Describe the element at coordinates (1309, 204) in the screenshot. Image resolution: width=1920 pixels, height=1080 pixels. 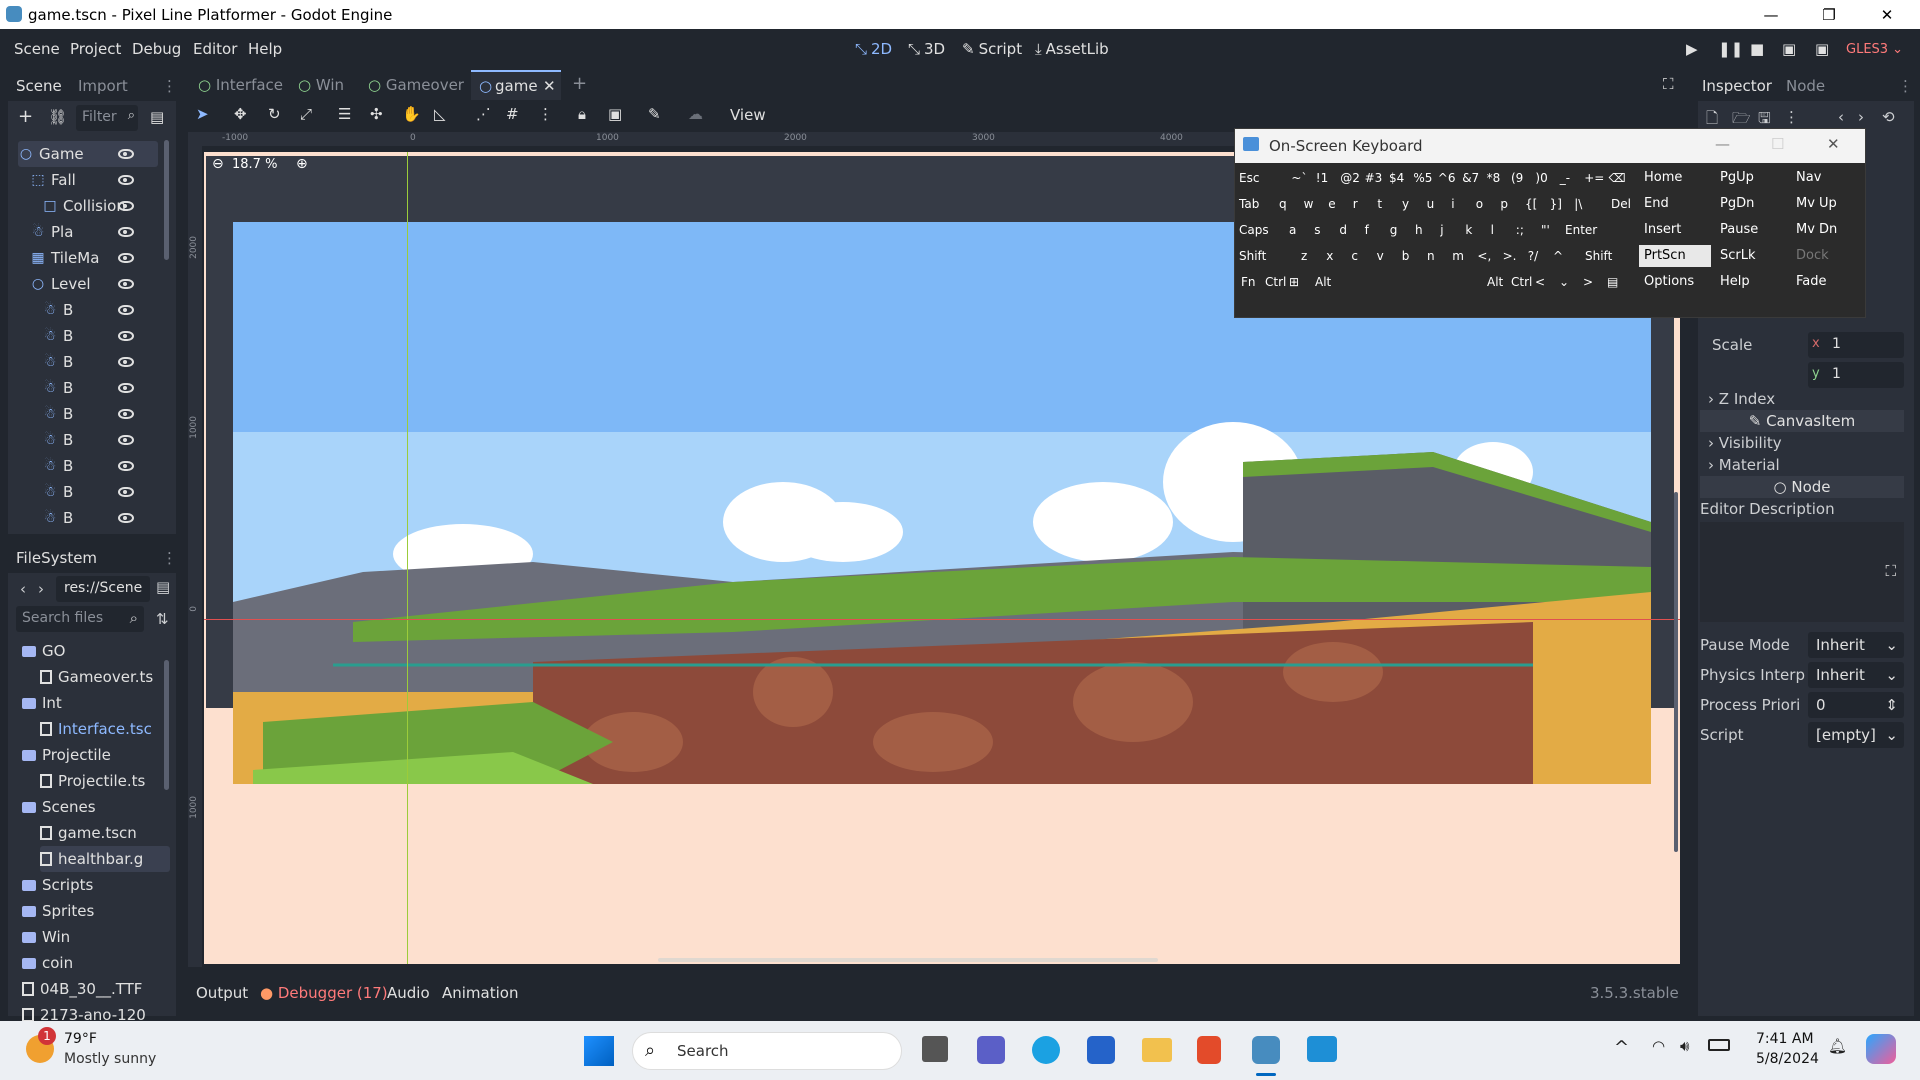
I see `keyboard-key: w` at that location.